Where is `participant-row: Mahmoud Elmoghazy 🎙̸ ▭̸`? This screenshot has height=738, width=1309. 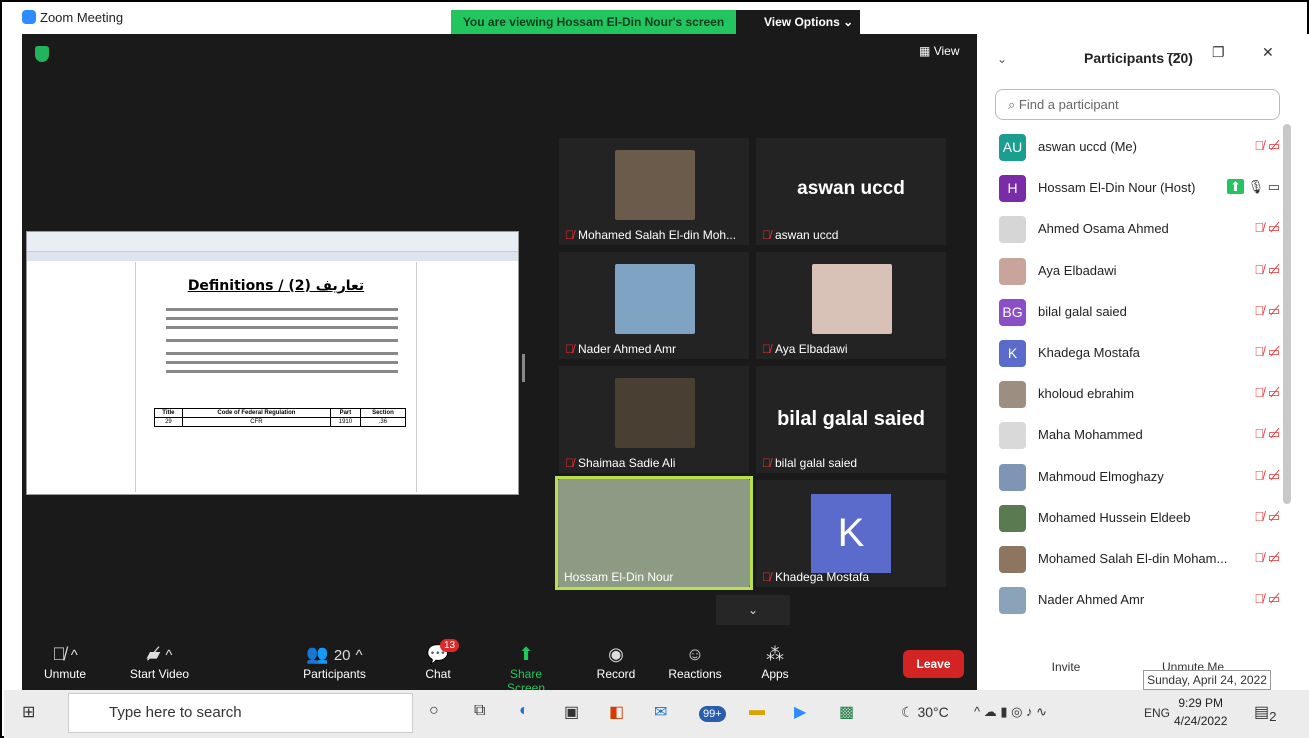
participant-row: Mahmoud Elmoghazy 🎙̸ ▭̸ is located at coordinates (1137, 477).